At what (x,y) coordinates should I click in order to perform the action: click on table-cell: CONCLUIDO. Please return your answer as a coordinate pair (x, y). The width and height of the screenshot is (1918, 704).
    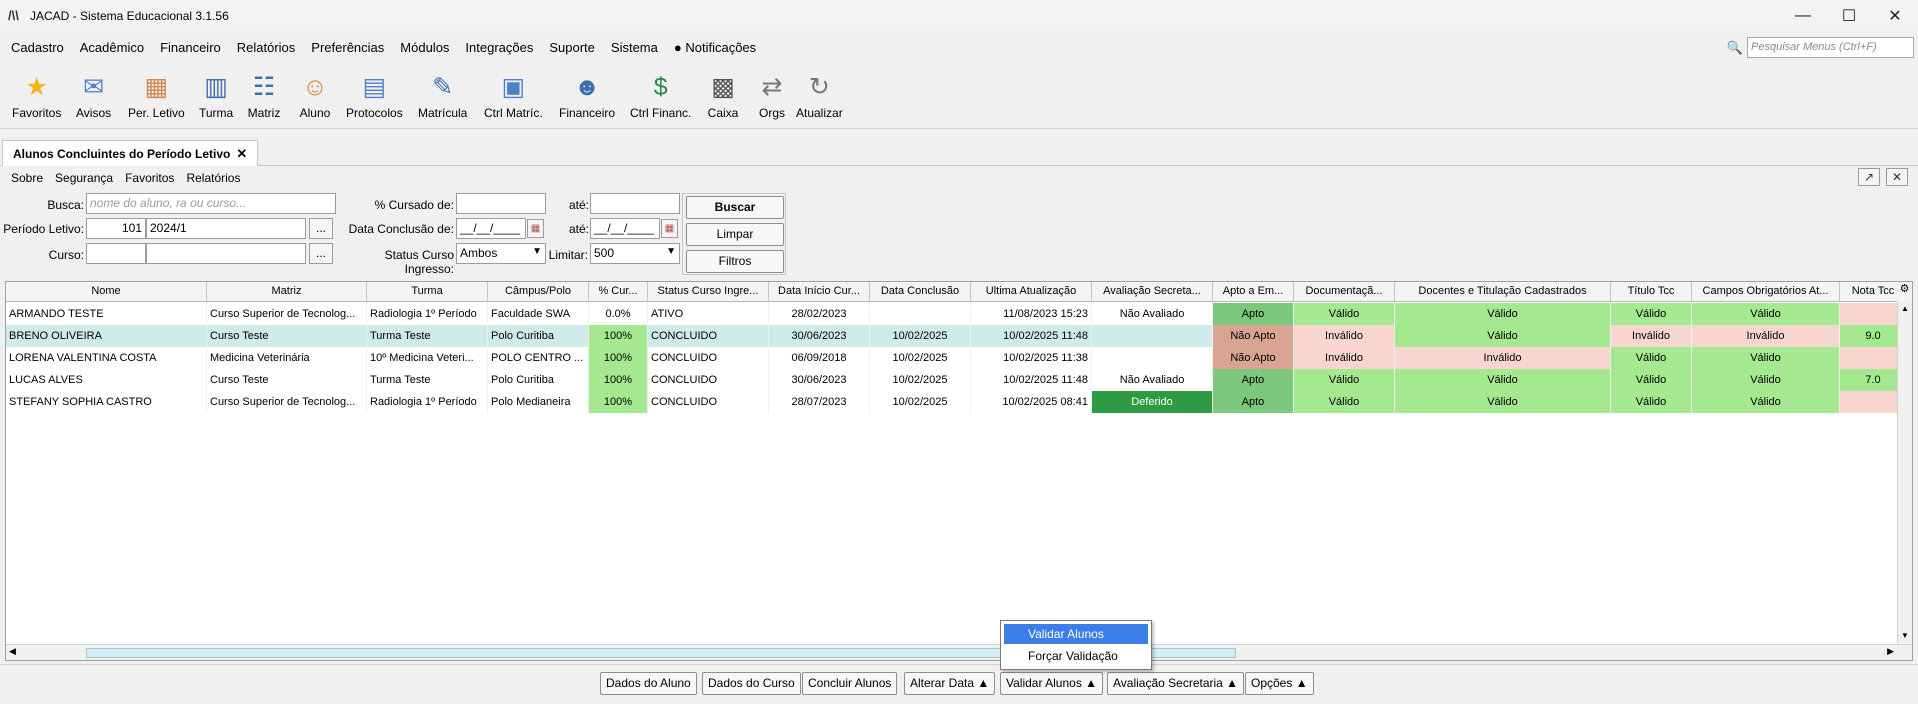
    Looking at the image, I should click on (708, 380).